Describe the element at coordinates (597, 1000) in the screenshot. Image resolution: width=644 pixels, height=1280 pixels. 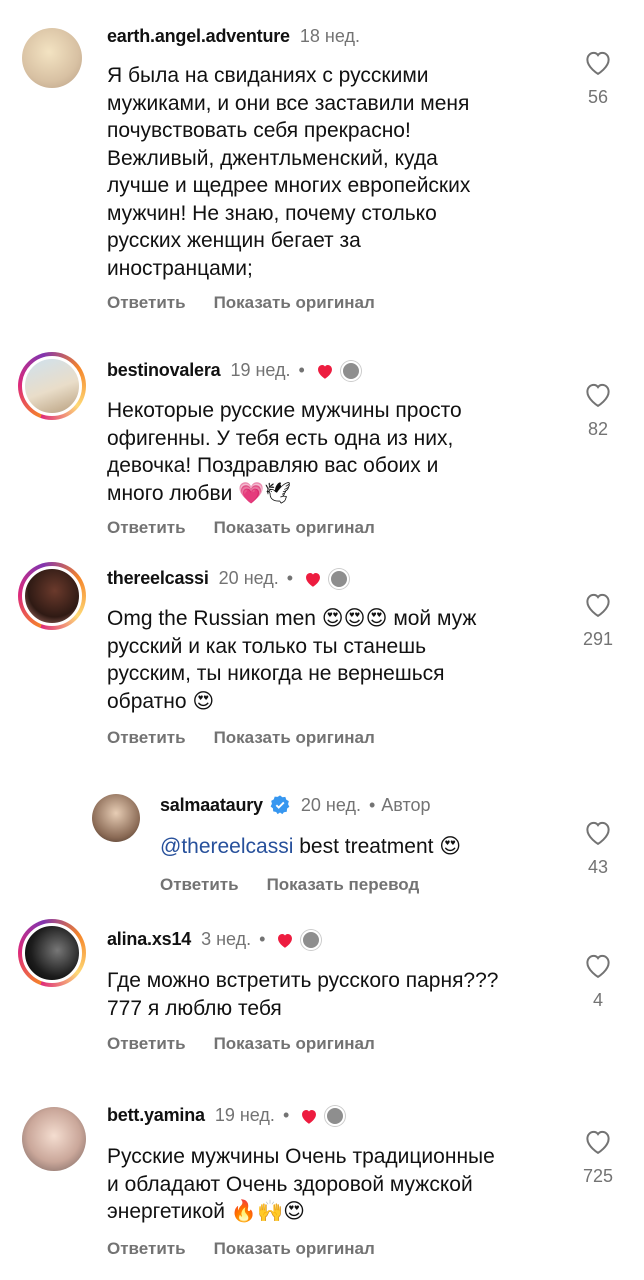
I see `like-count: 4` at that location.